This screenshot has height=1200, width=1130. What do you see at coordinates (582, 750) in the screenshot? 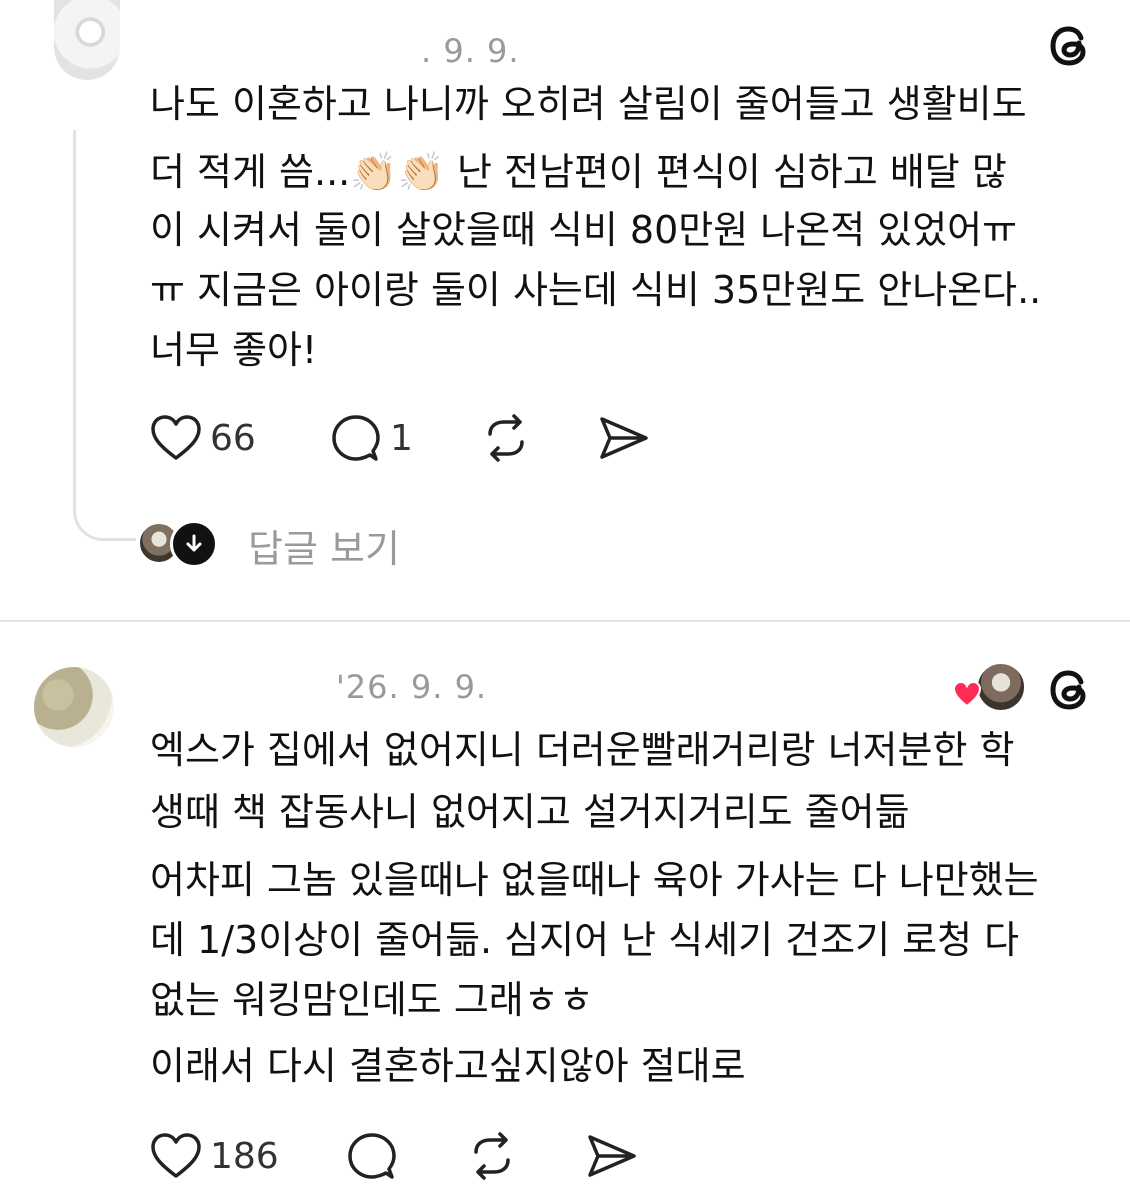
I see `post-text-line: 엑스가 집에서 없어지니 더러운빨래거리랑 너저분한 학` at bounding box center [582, 750].